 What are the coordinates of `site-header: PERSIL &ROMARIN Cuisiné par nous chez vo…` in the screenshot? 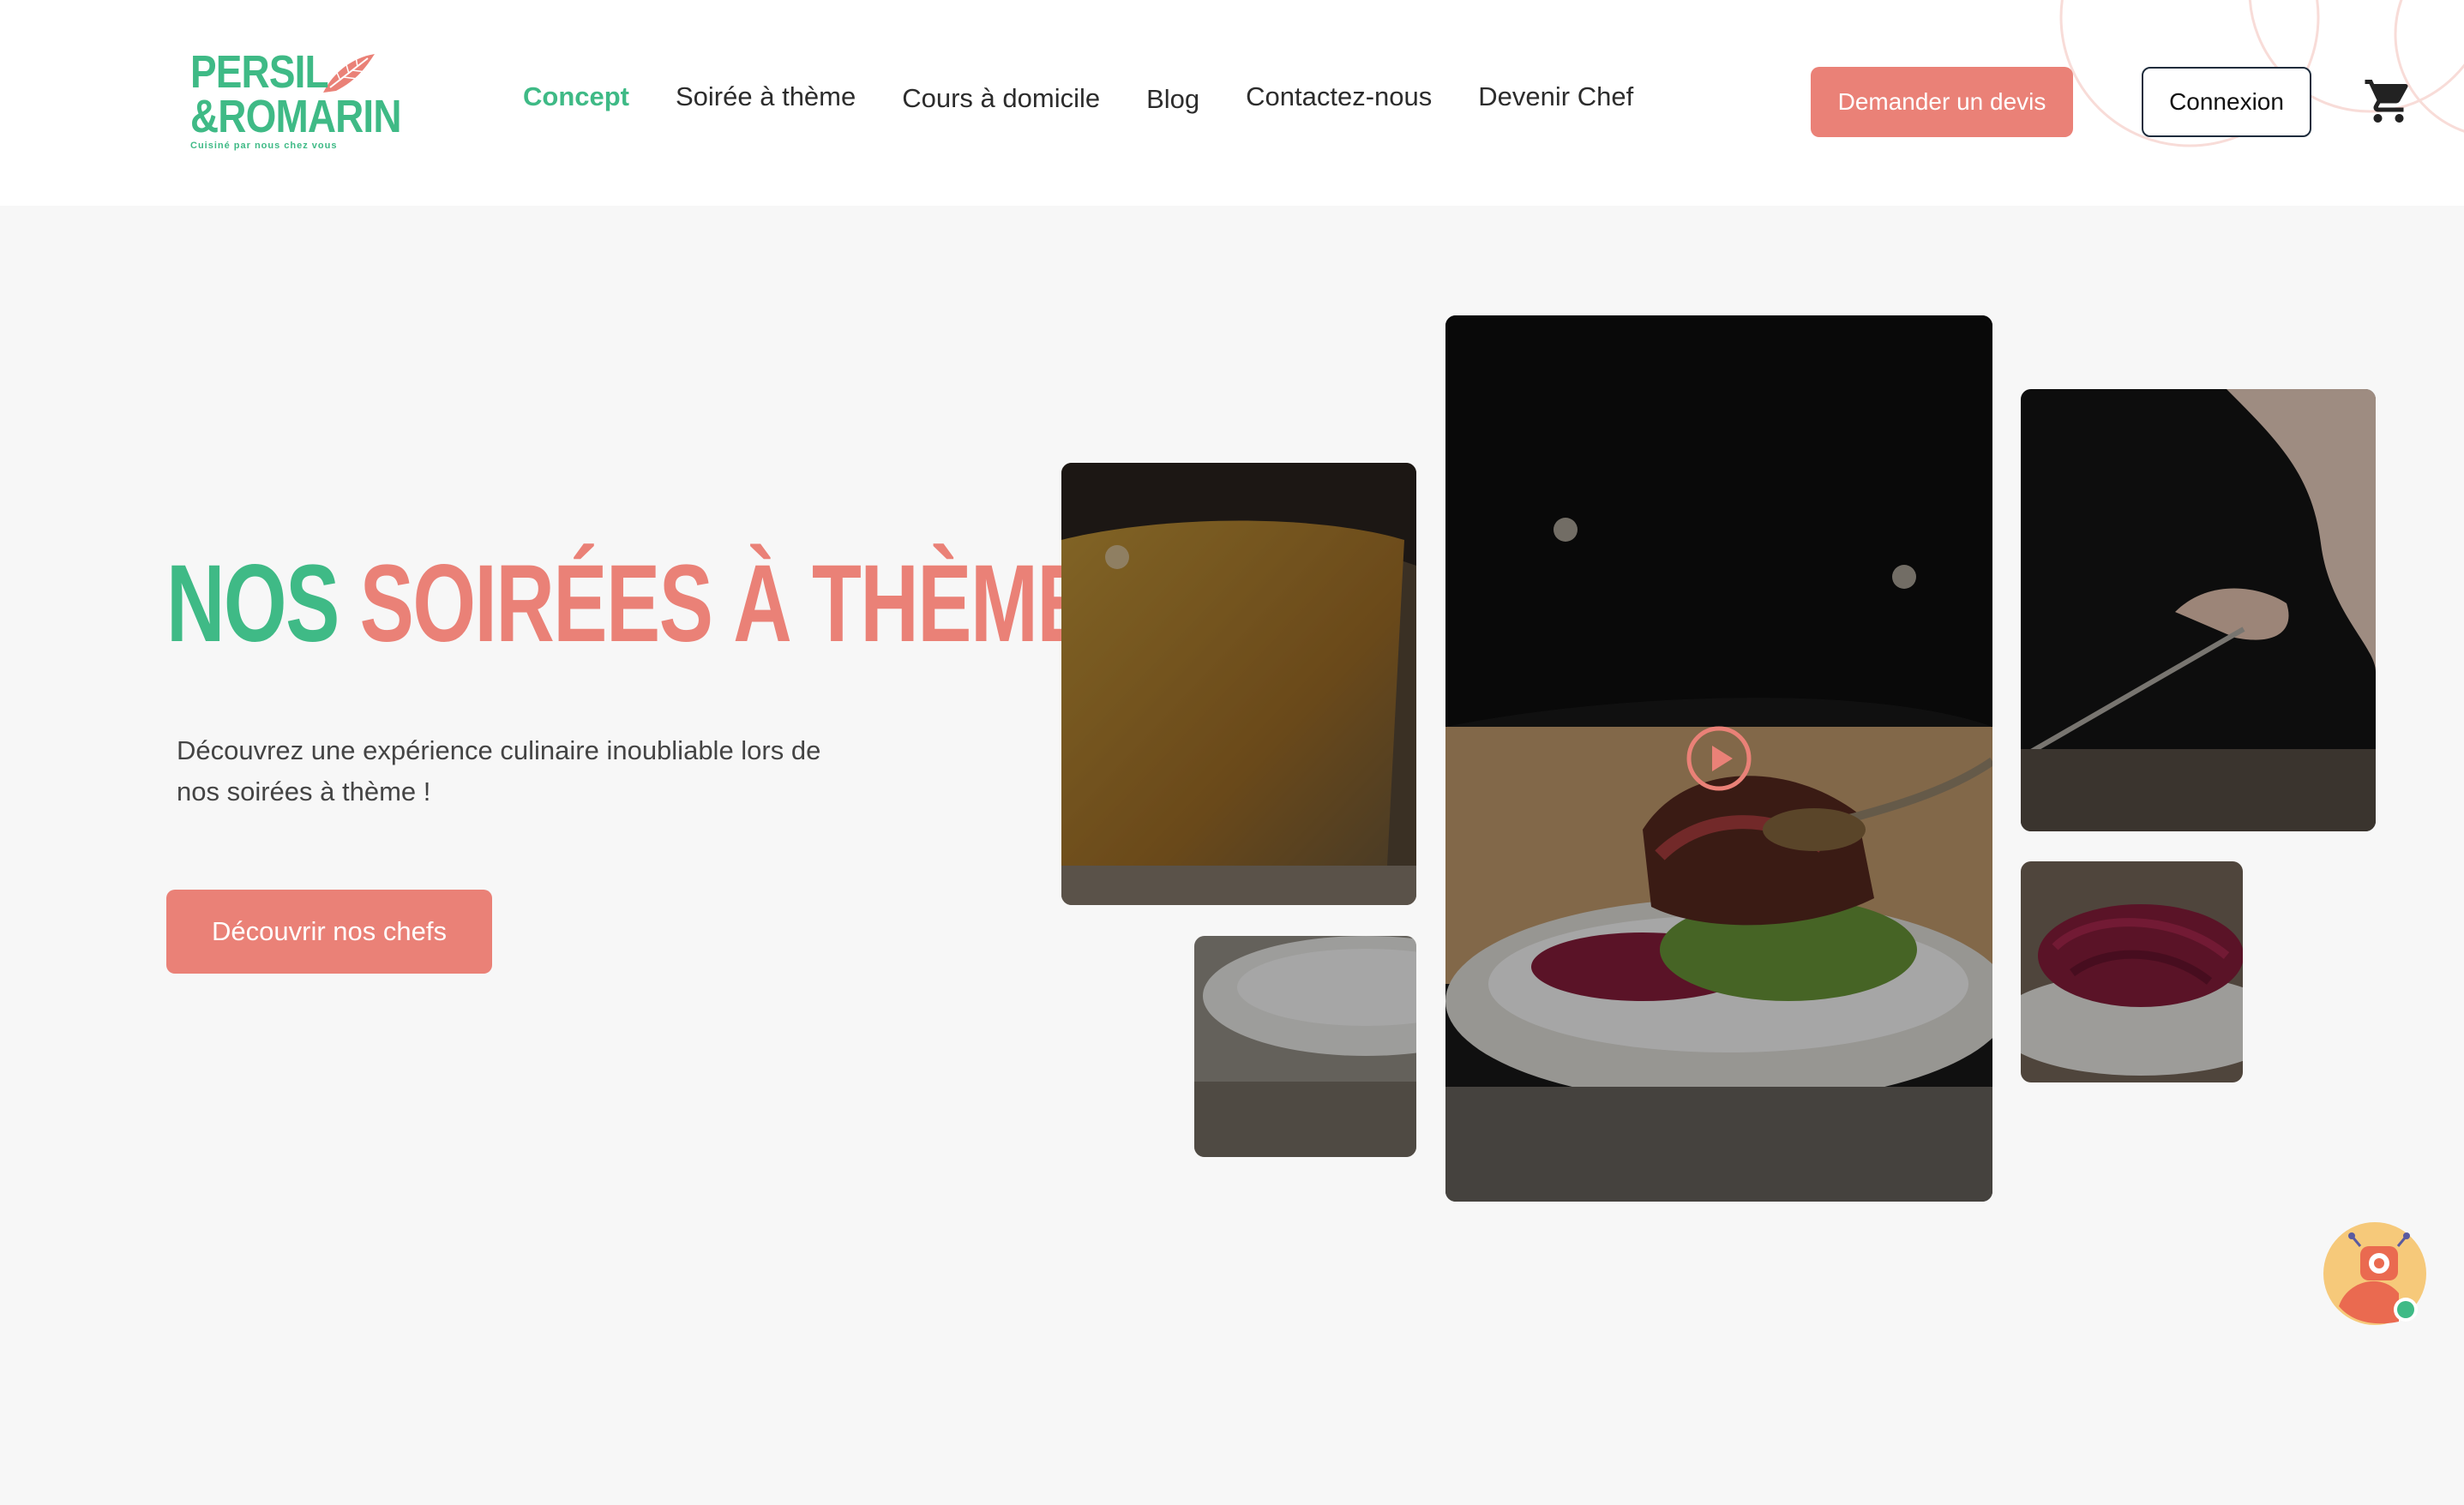 It's located at (1232, 103).